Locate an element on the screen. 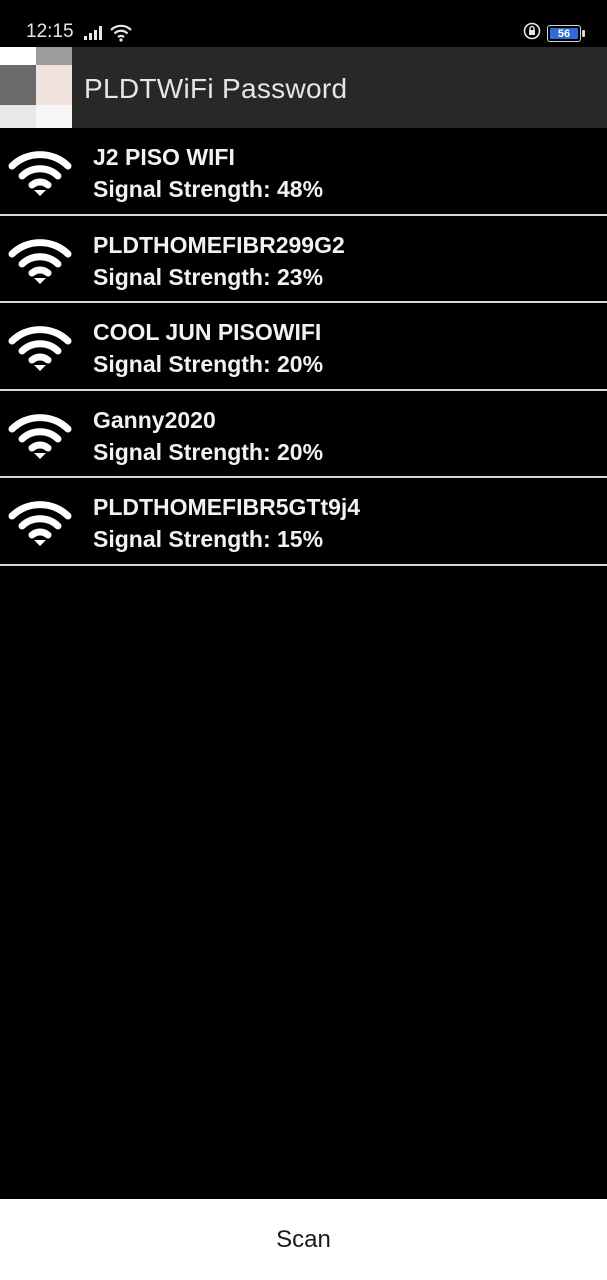 The image size is (607, 1280). battery-level: 56 is located at coordinates (564, 33).